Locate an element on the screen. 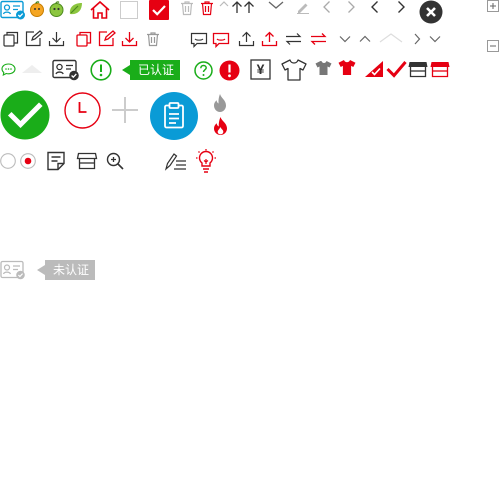  check-corner-icon is located at coordinates (374, 69).